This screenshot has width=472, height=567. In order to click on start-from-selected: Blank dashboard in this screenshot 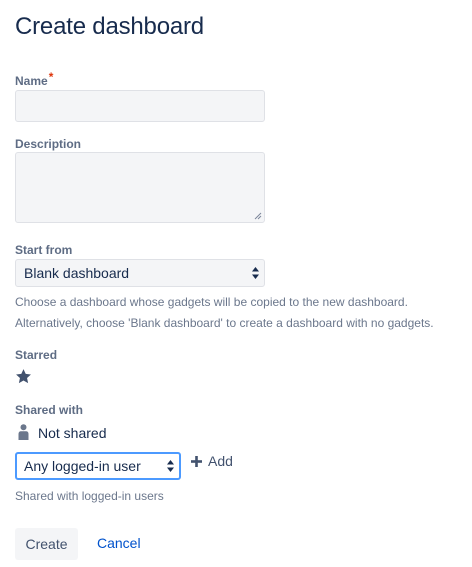, I will do `click(77, 273)`.